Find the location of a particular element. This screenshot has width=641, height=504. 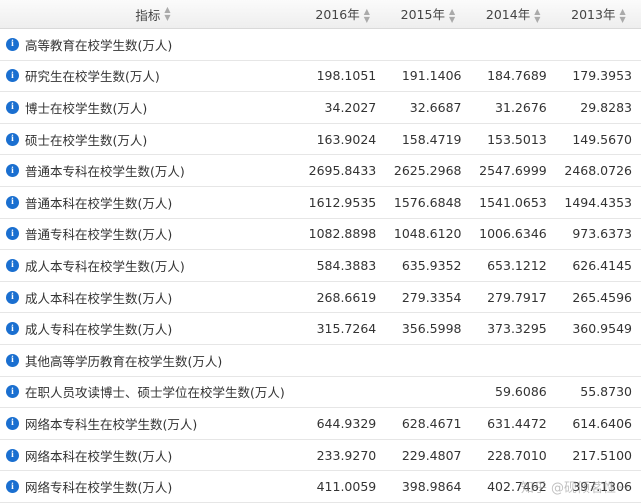

row-indicator: i 普通专科在校学生数(万人) is located at coordinates (150, 233).